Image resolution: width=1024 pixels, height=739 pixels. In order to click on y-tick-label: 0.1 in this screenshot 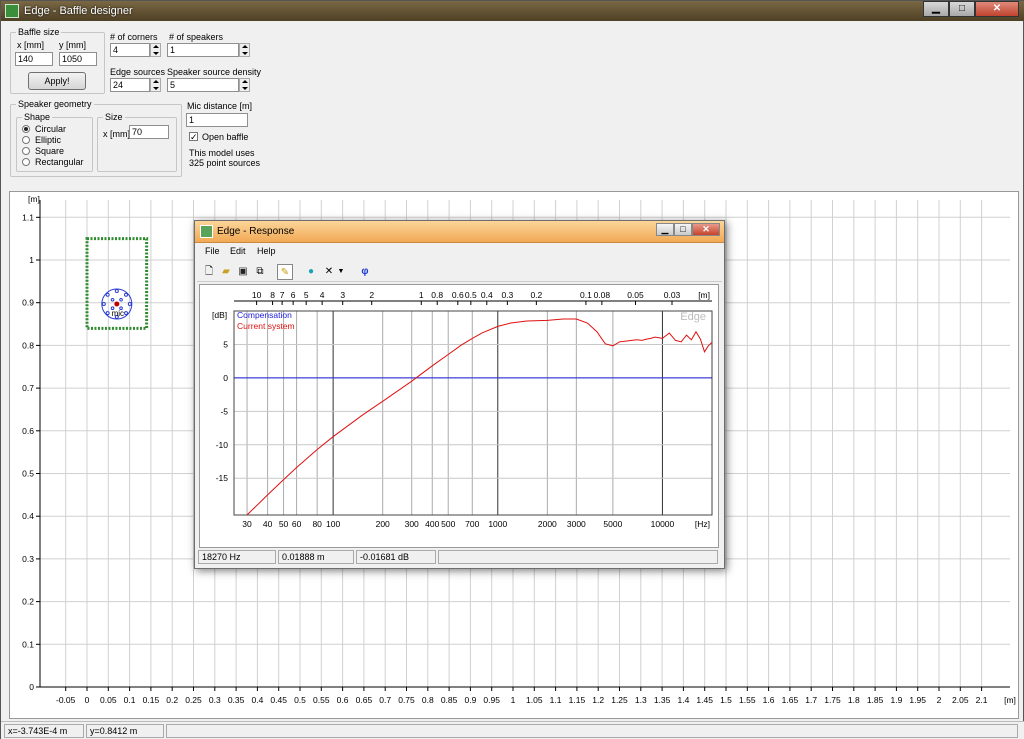, I will do `click(28, 644)`.